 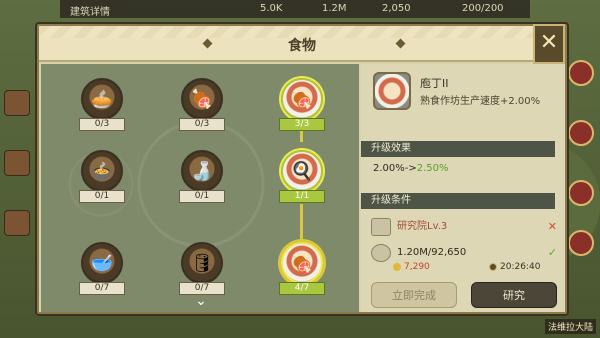 What do you see at coordinates (464, 227) in the screenshot?
I see `condition-row: 研究院Lv.3 ✕` at bounding box center [464, 227].